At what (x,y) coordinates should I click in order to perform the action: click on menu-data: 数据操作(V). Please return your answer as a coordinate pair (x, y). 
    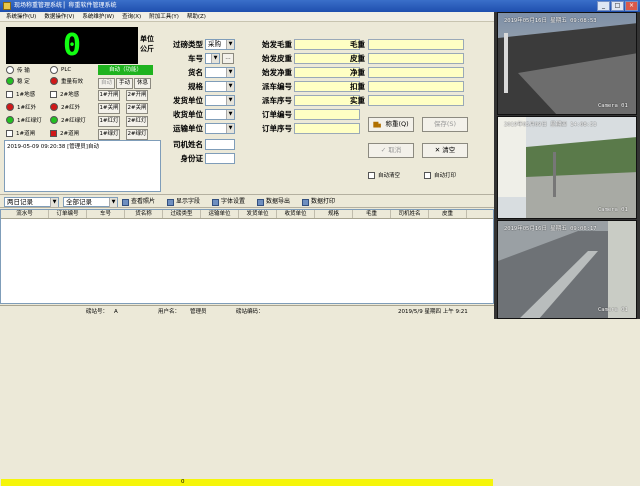
    Looking at the image, I should click on (59, 16).